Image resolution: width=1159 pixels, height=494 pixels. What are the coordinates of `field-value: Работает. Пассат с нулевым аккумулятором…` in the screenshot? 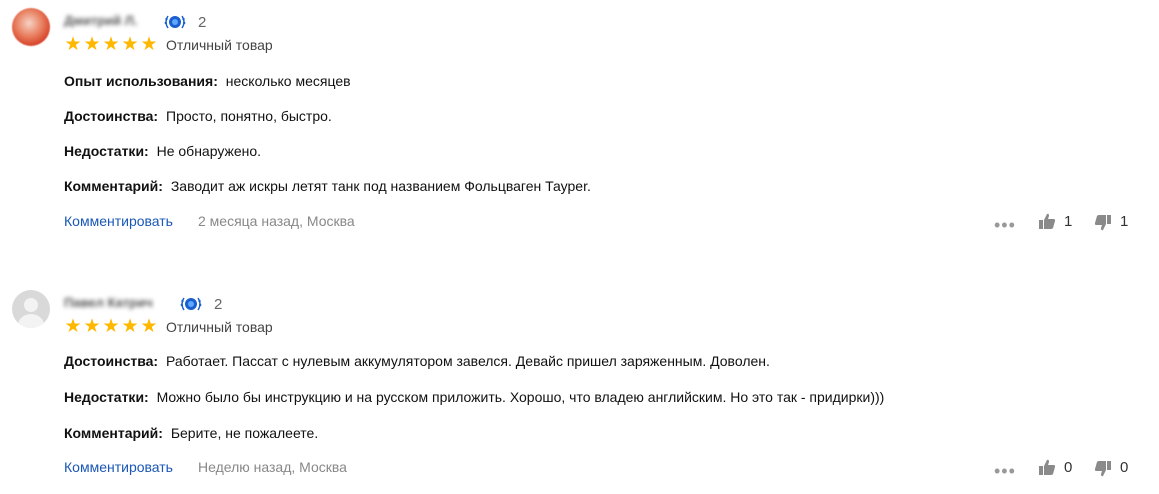 It's located at (468, 361).